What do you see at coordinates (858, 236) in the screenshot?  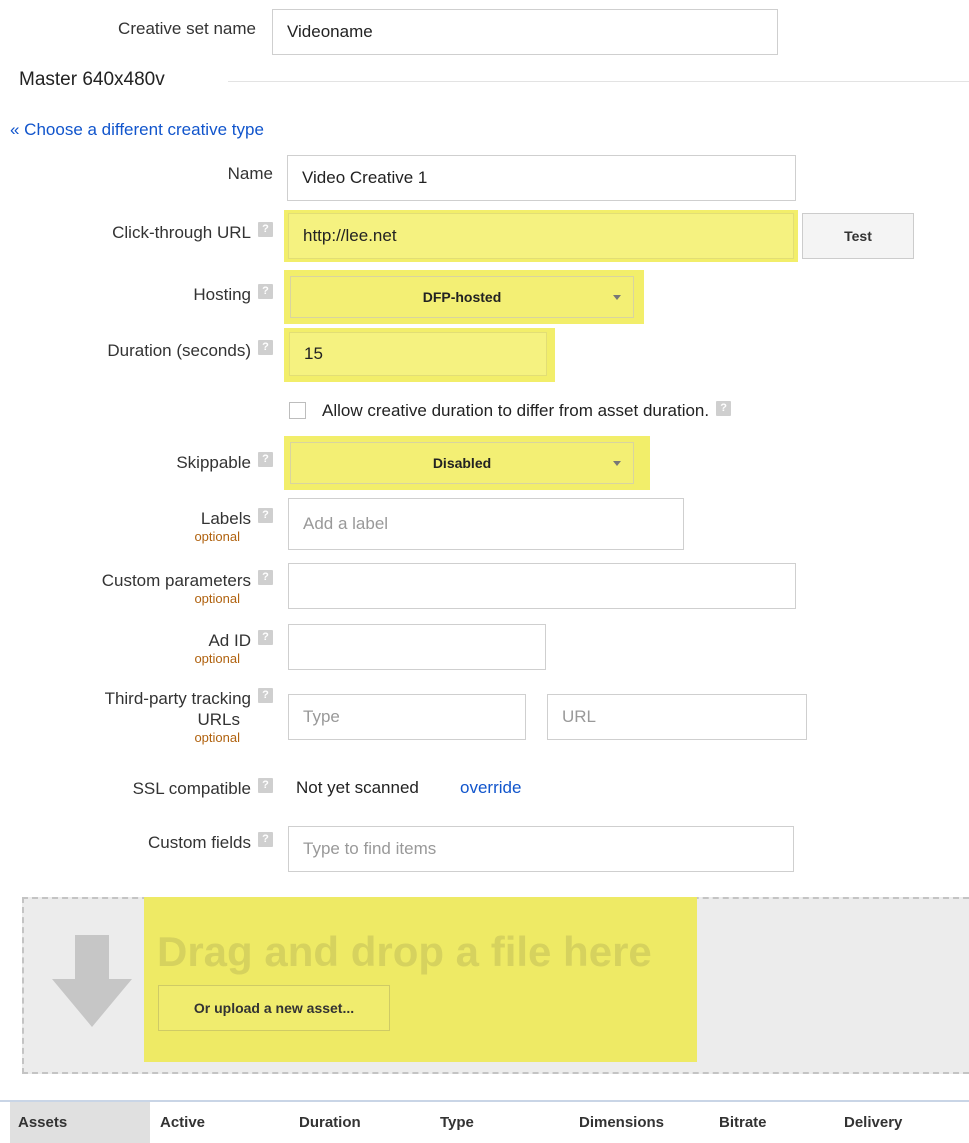 I see `test-button: Test` at bounding box center [858, 236].